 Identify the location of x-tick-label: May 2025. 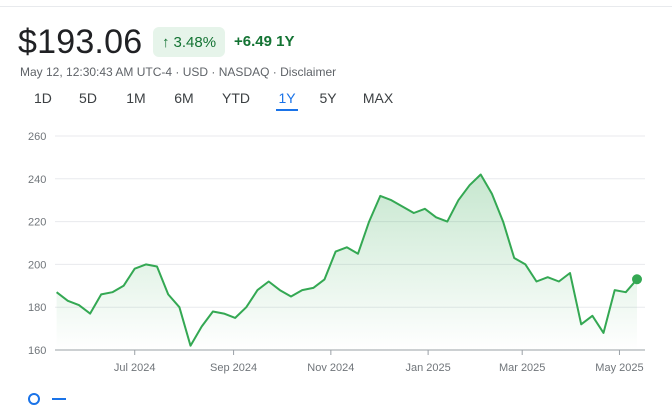
(619, 368).